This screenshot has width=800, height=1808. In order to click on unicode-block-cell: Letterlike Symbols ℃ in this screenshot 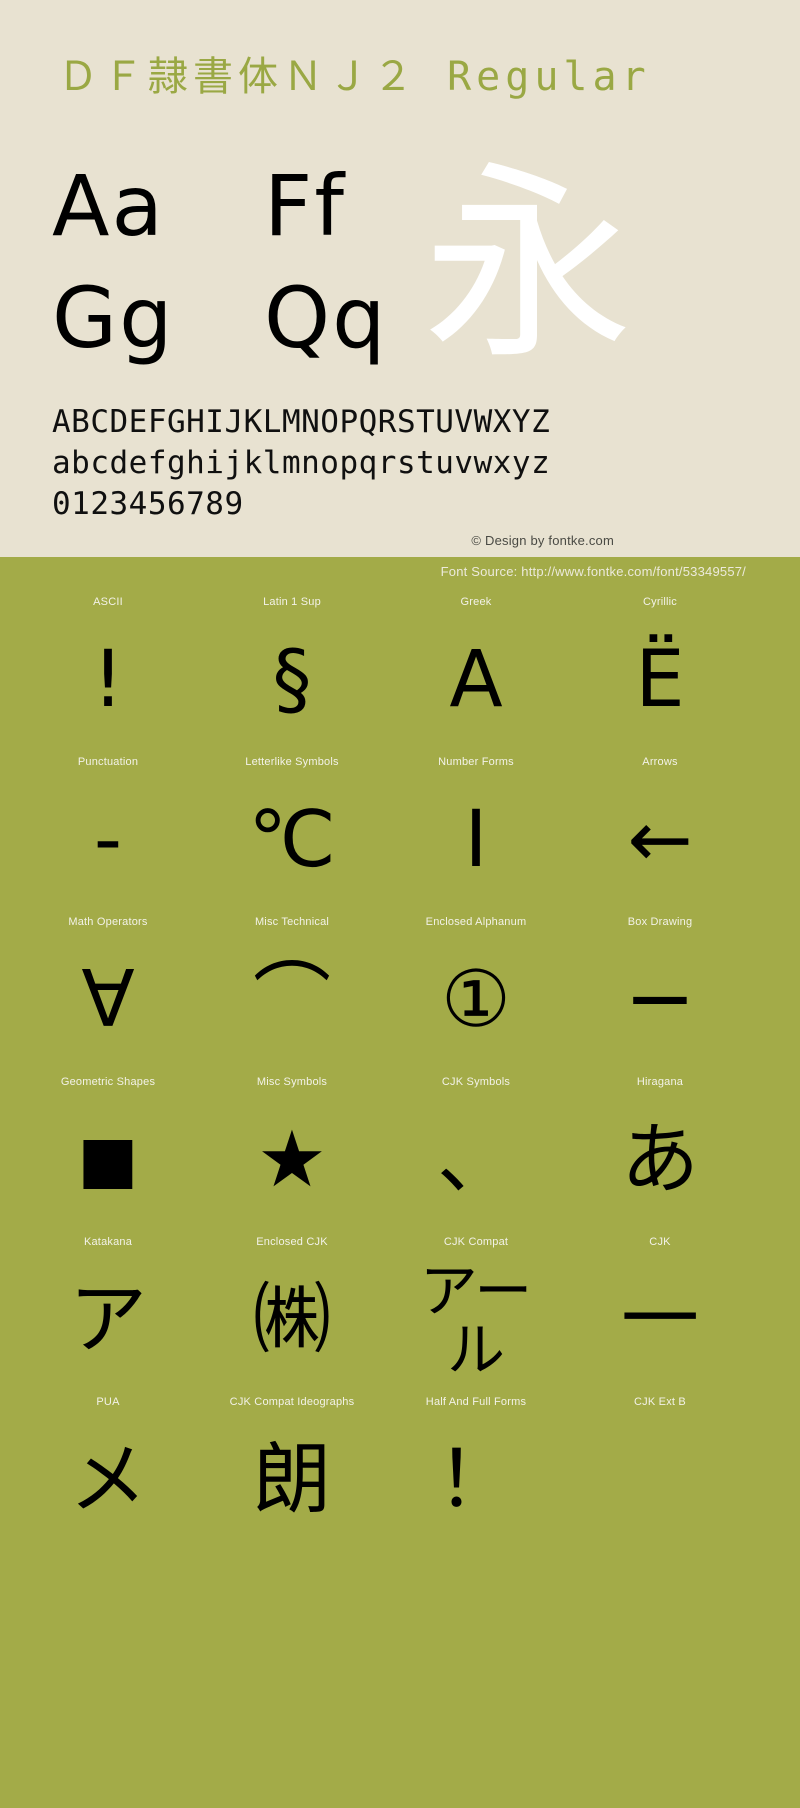, I will do `click(292, 830)`.